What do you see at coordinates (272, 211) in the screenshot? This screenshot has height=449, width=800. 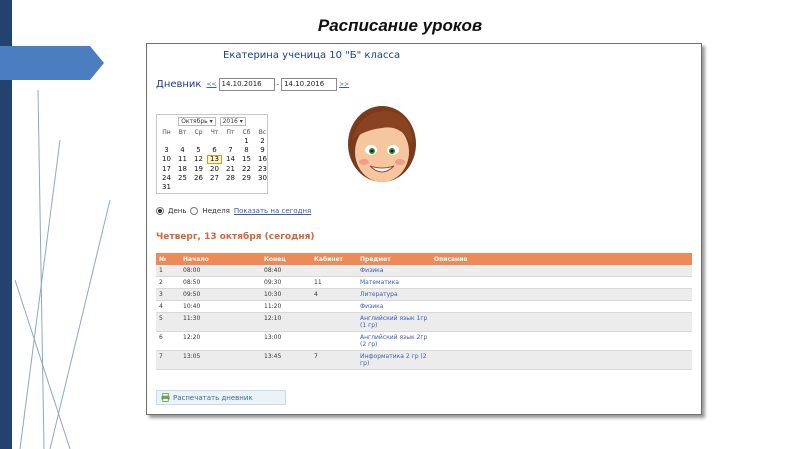 I see `show-today-link: Показать на сегодня` at bounding box center [272, 211].